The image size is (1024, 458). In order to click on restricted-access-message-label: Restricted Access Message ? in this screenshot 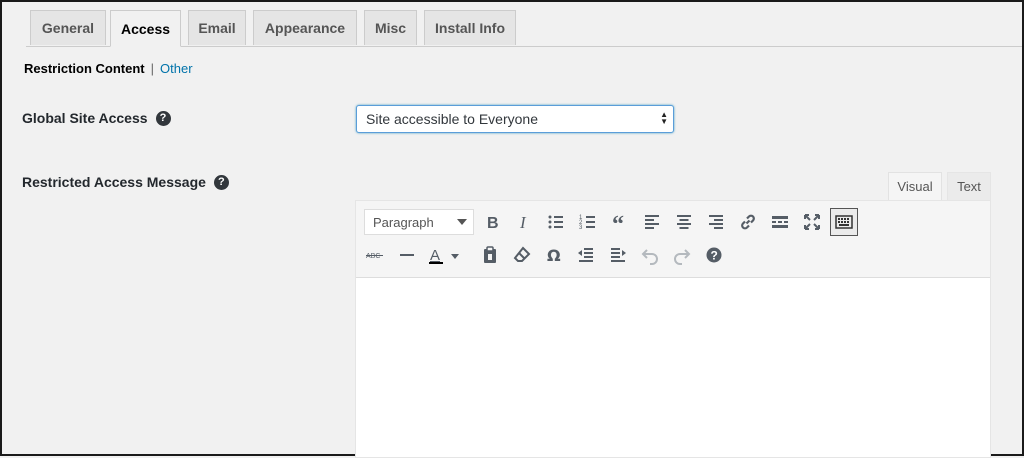, I will do `click(125, 182)`.